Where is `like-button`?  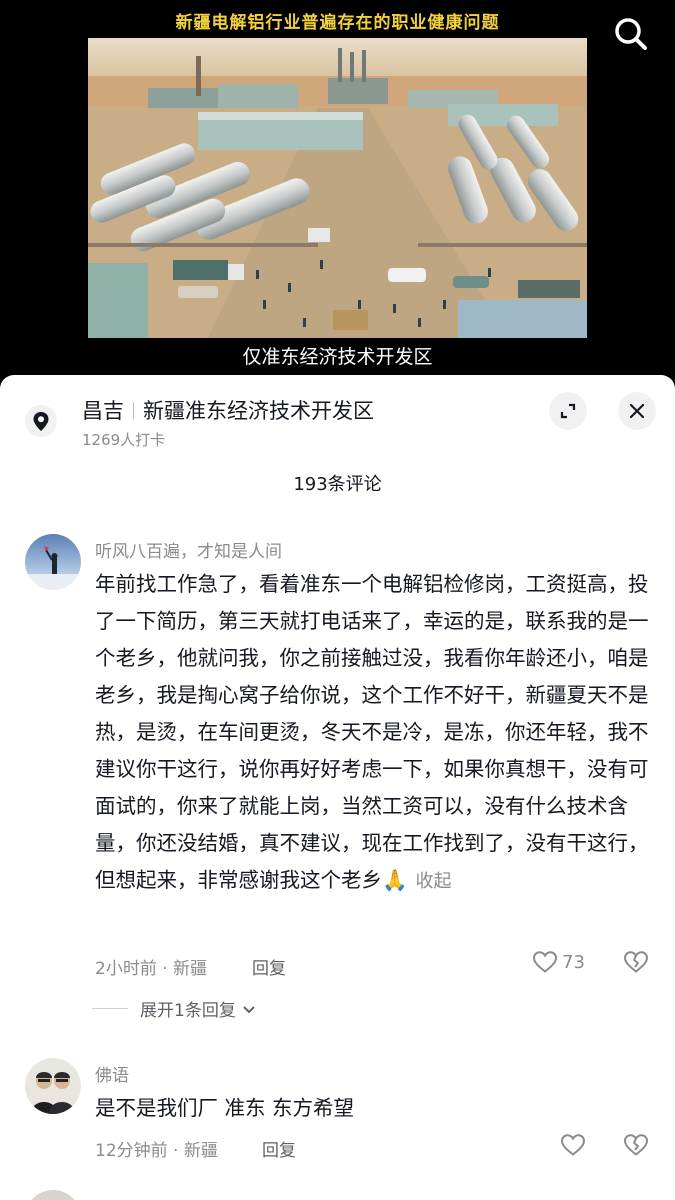
like-button is located at coordinates (573, 1145).